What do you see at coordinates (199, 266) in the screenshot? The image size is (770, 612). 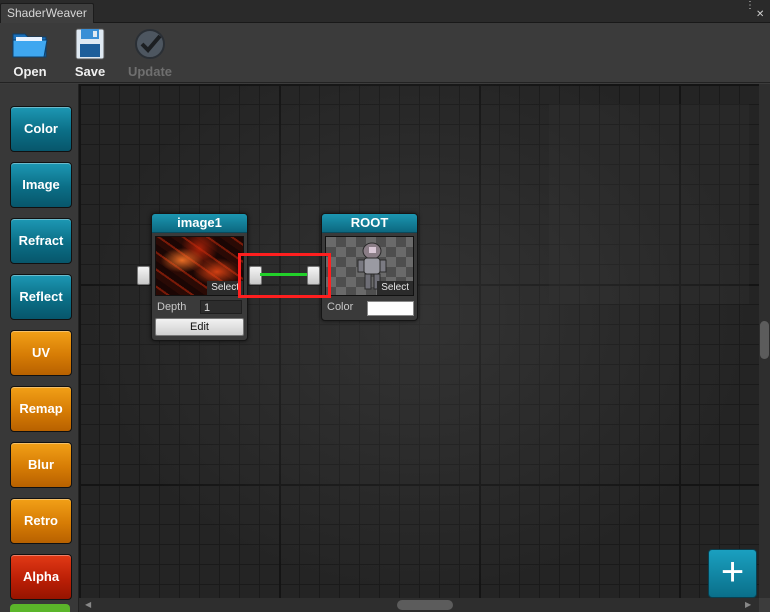 I see `image1-preview-image: Select` at bounding box center [199, 266].